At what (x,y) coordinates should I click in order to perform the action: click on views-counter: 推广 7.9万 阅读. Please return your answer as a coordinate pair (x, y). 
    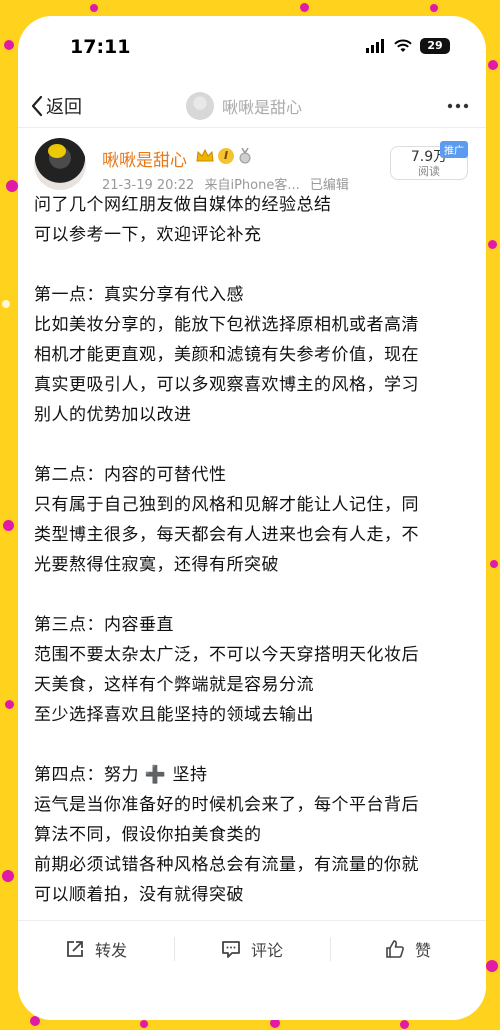
    Looking at the image, I should click on (429, 160).